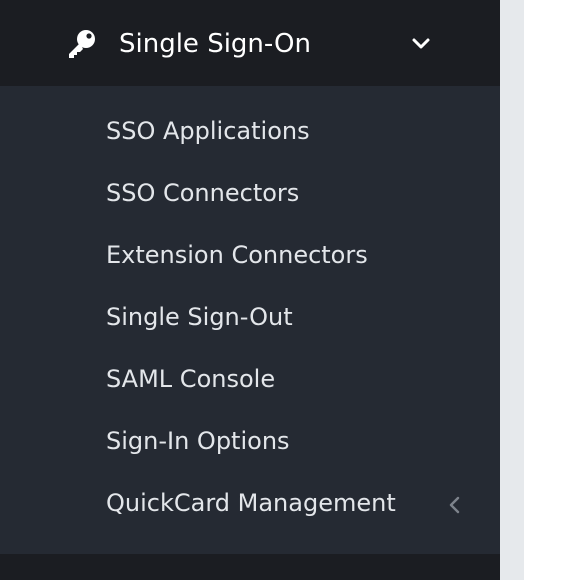 Image resolution: width=578 pixels, height=580 pixels. I want to click on sidebar-gutter, so click(512, 290).